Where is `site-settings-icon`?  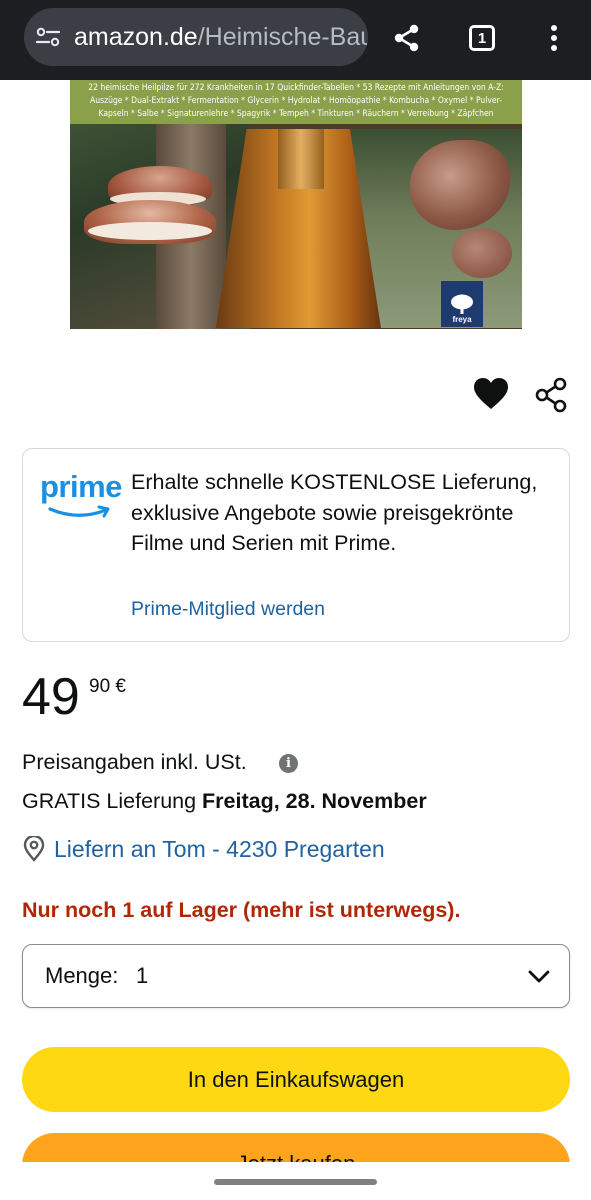 site-settings-icon is located at coordinates (48, 37).